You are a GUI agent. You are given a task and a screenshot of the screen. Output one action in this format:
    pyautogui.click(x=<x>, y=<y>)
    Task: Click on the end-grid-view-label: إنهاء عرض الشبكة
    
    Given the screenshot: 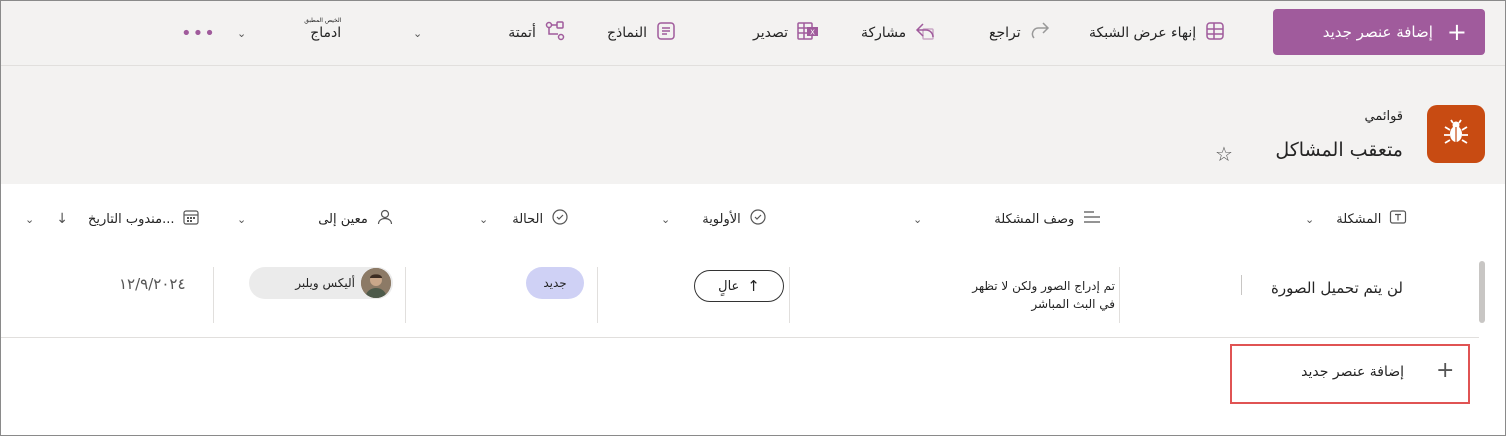 What is the action you would take?
    pyautogui.click(x=1143, y=33)
    